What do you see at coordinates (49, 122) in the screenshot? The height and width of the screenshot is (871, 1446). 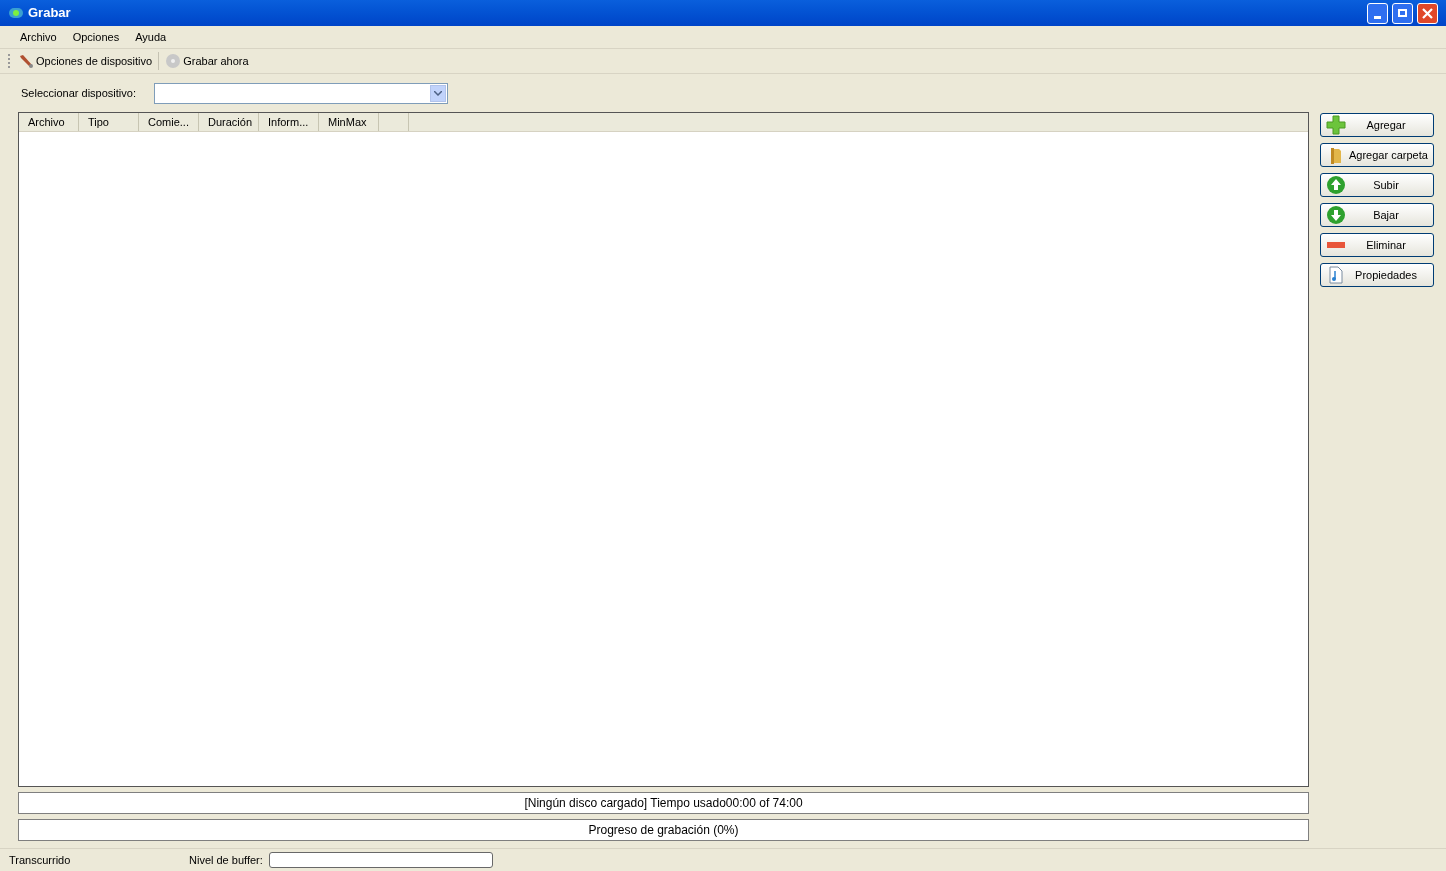 I see `column-header: Archivo` at bounding box center [49, 122].